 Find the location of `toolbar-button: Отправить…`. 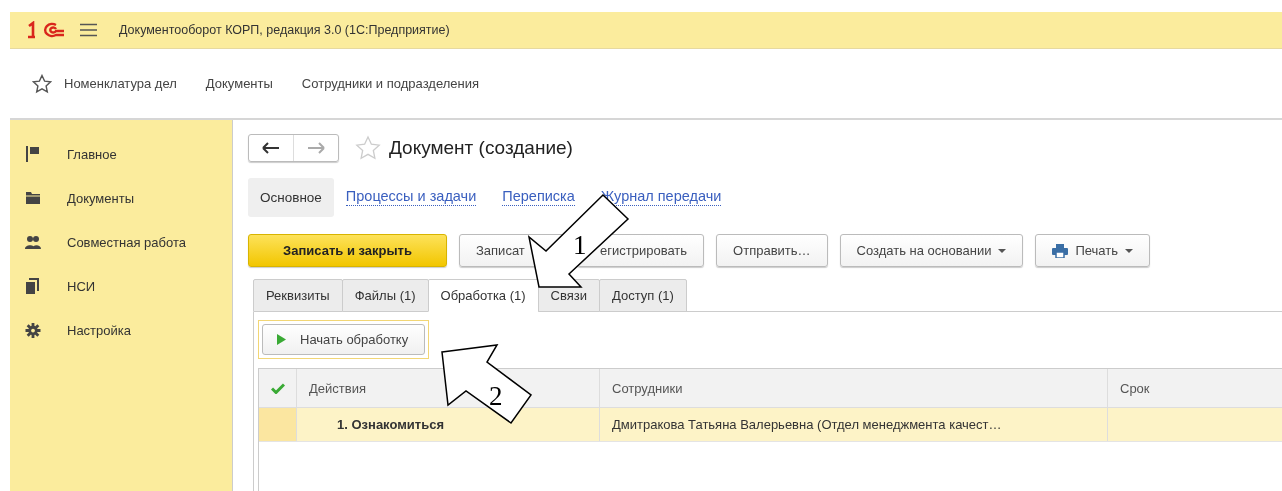

toolbar-button: Отправить… is located at coordinates (772, 250).